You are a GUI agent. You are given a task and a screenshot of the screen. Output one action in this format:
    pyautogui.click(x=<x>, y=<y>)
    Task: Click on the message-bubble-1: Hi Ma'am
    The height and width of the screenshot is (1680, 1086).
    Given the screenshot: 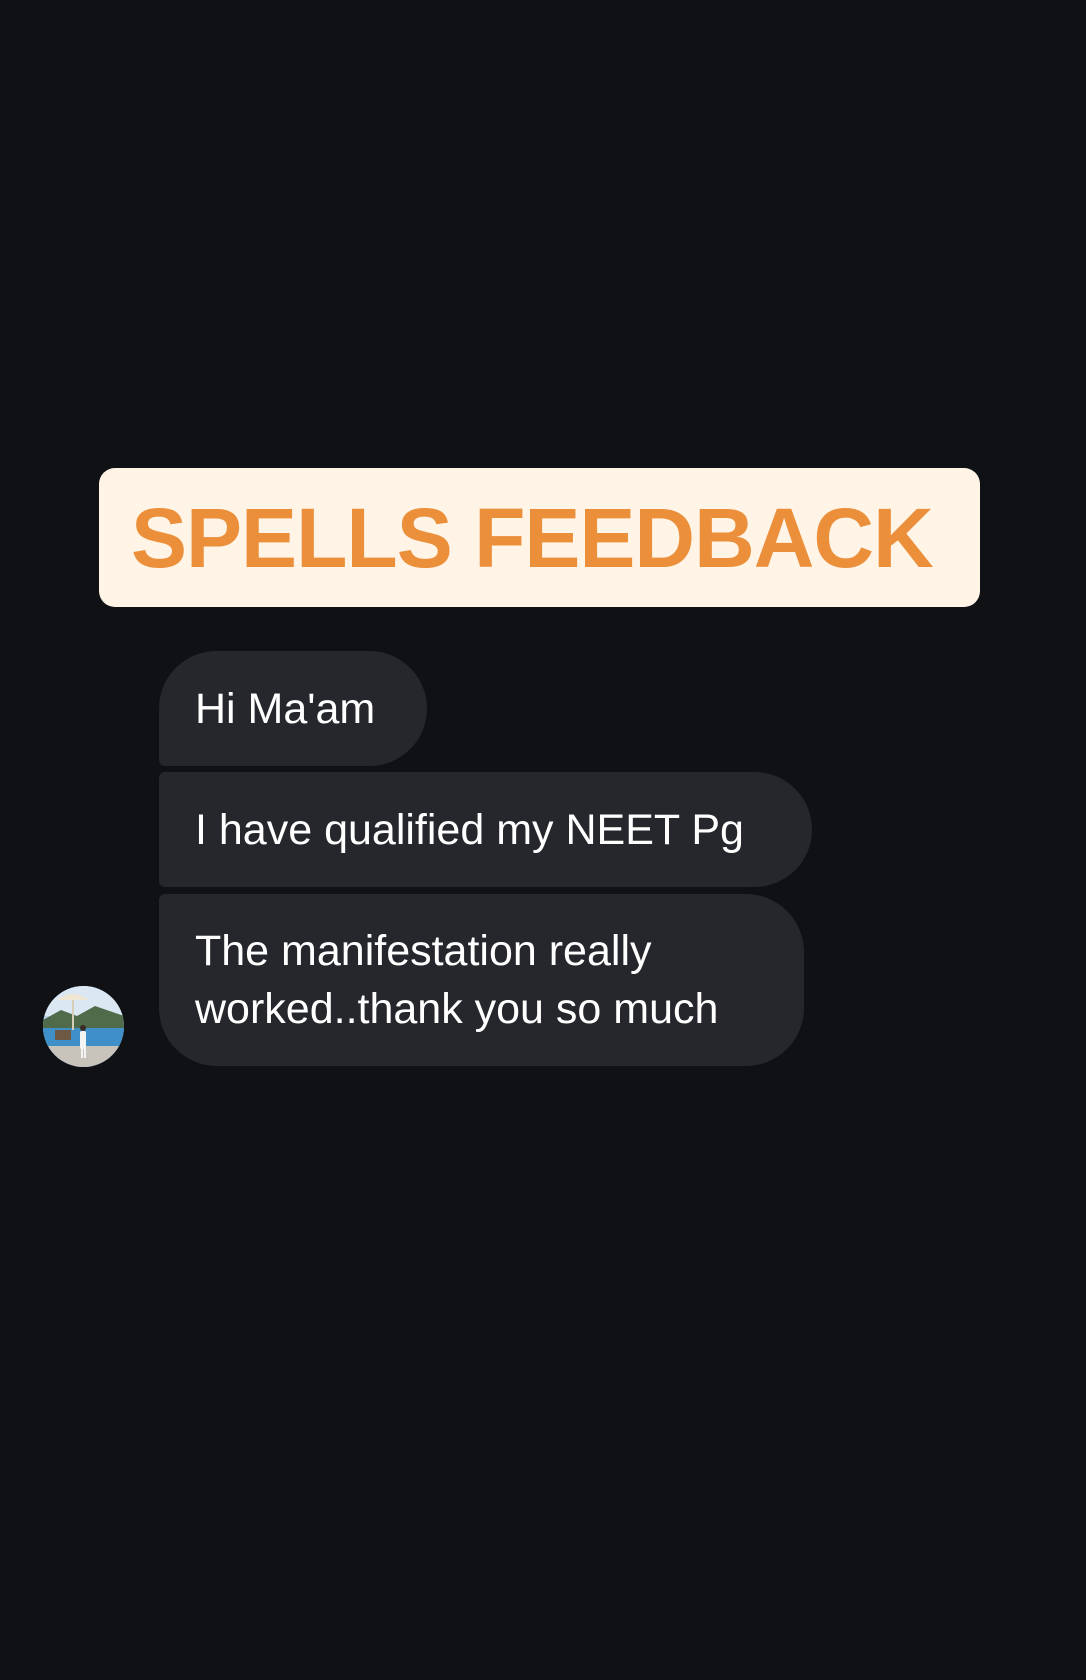 What is the action you would take?
    pyautogui.click(x=293, y=708)
    